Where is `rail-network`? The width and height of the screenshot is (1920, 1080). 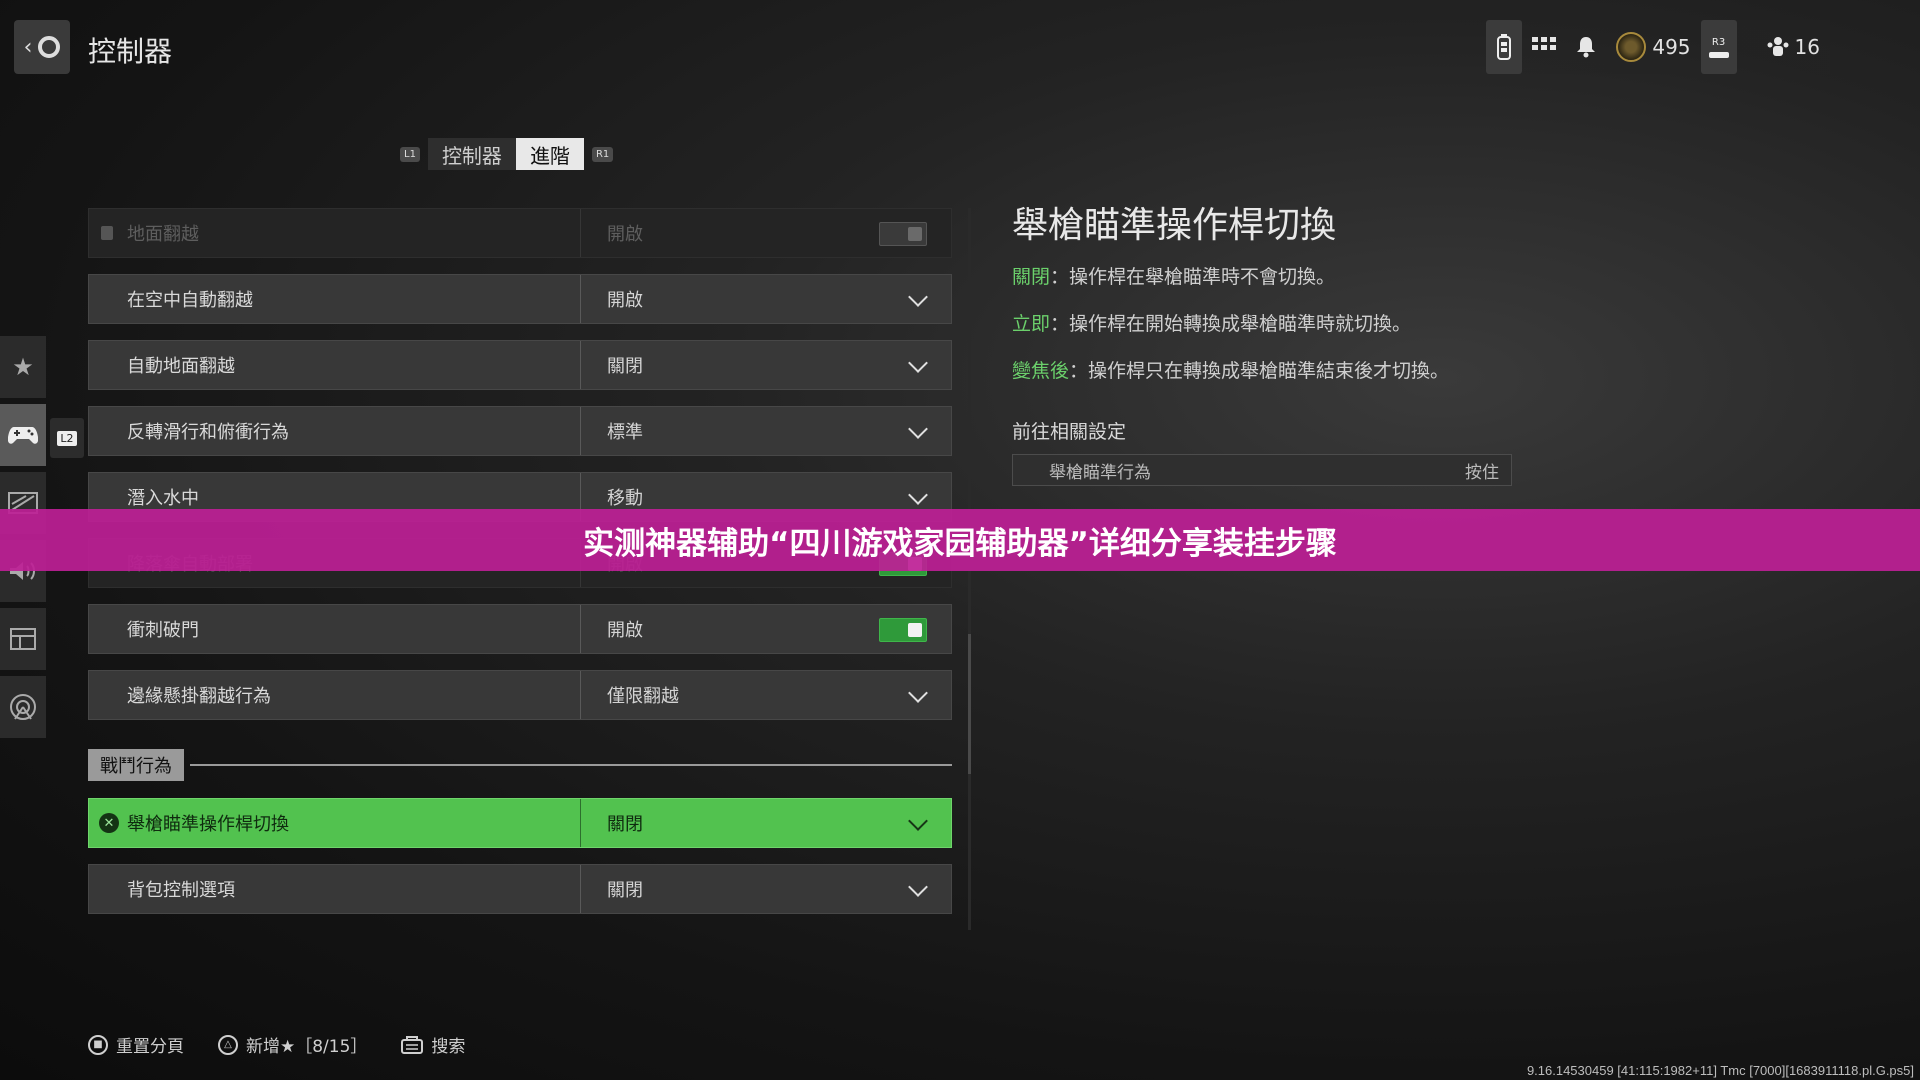 rail-network is located at coordinates (23, 707).